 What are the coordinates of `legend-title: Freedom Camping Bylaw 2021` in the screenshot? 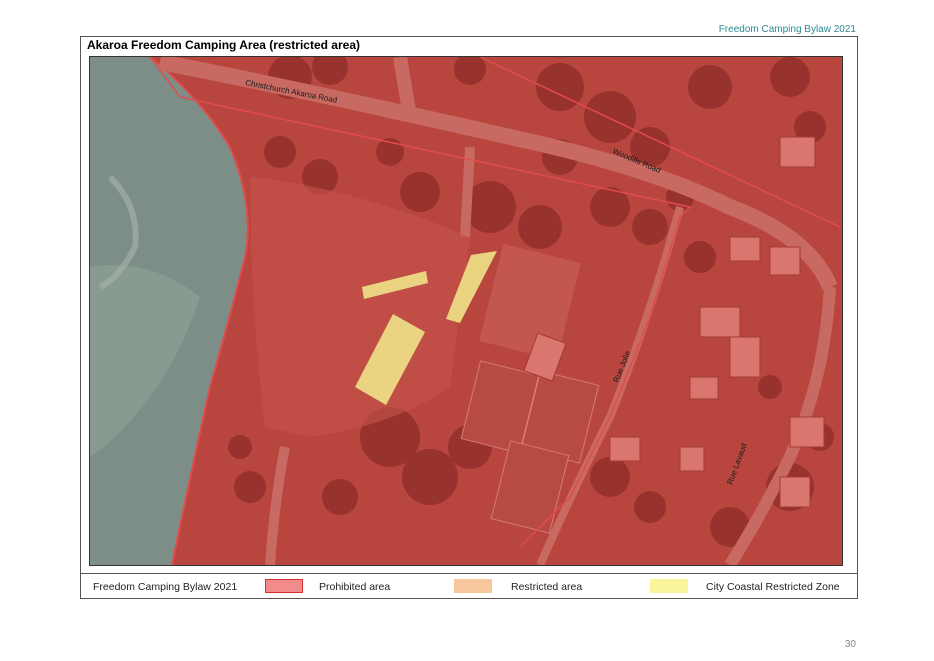 It's located at (165, 587).